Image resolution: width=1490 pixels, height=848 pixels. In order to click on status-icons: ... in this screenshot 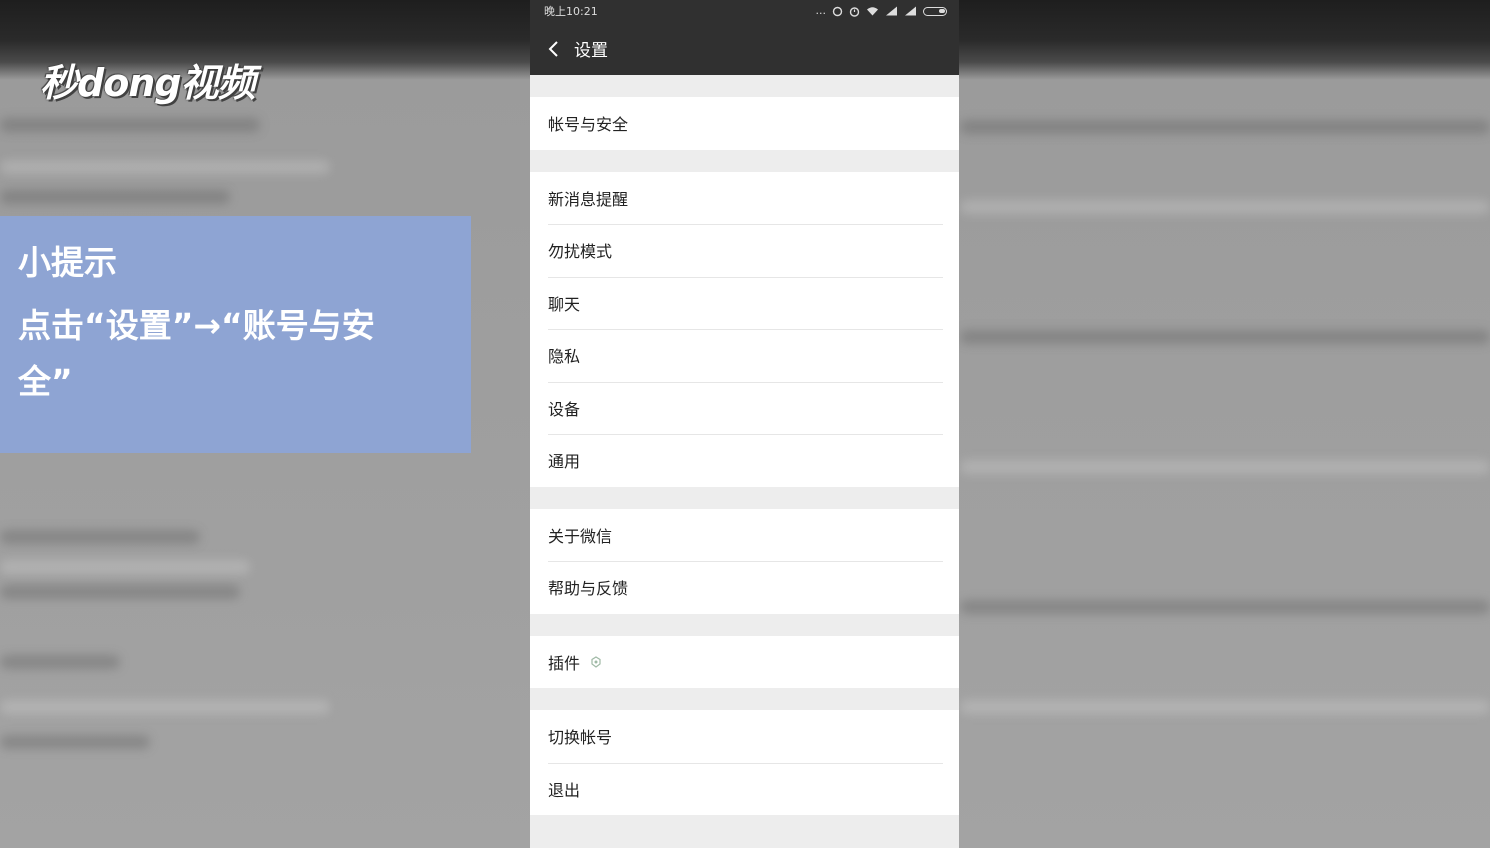, I will do `click(881, 10)`.